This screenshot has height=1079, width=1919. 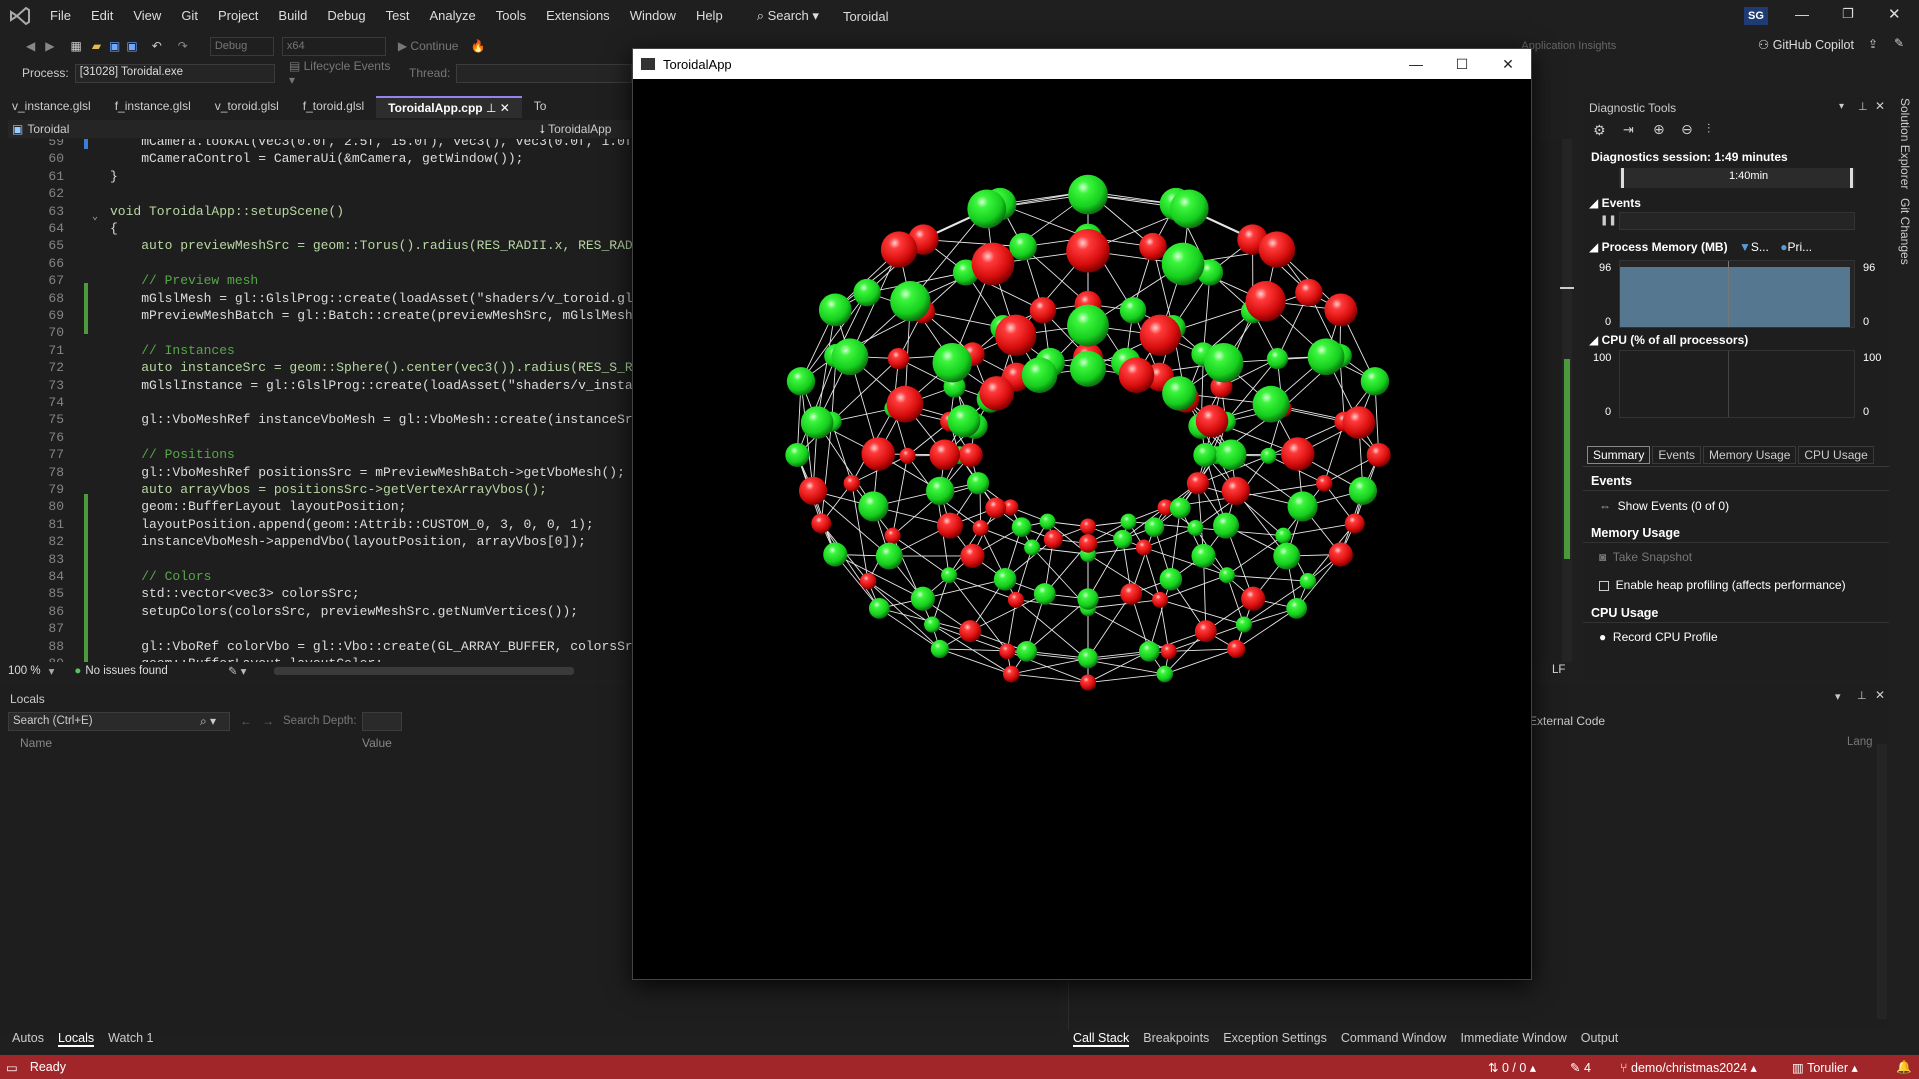 I want to click on tool-tab: Locals, so click(x=76, y=1039).